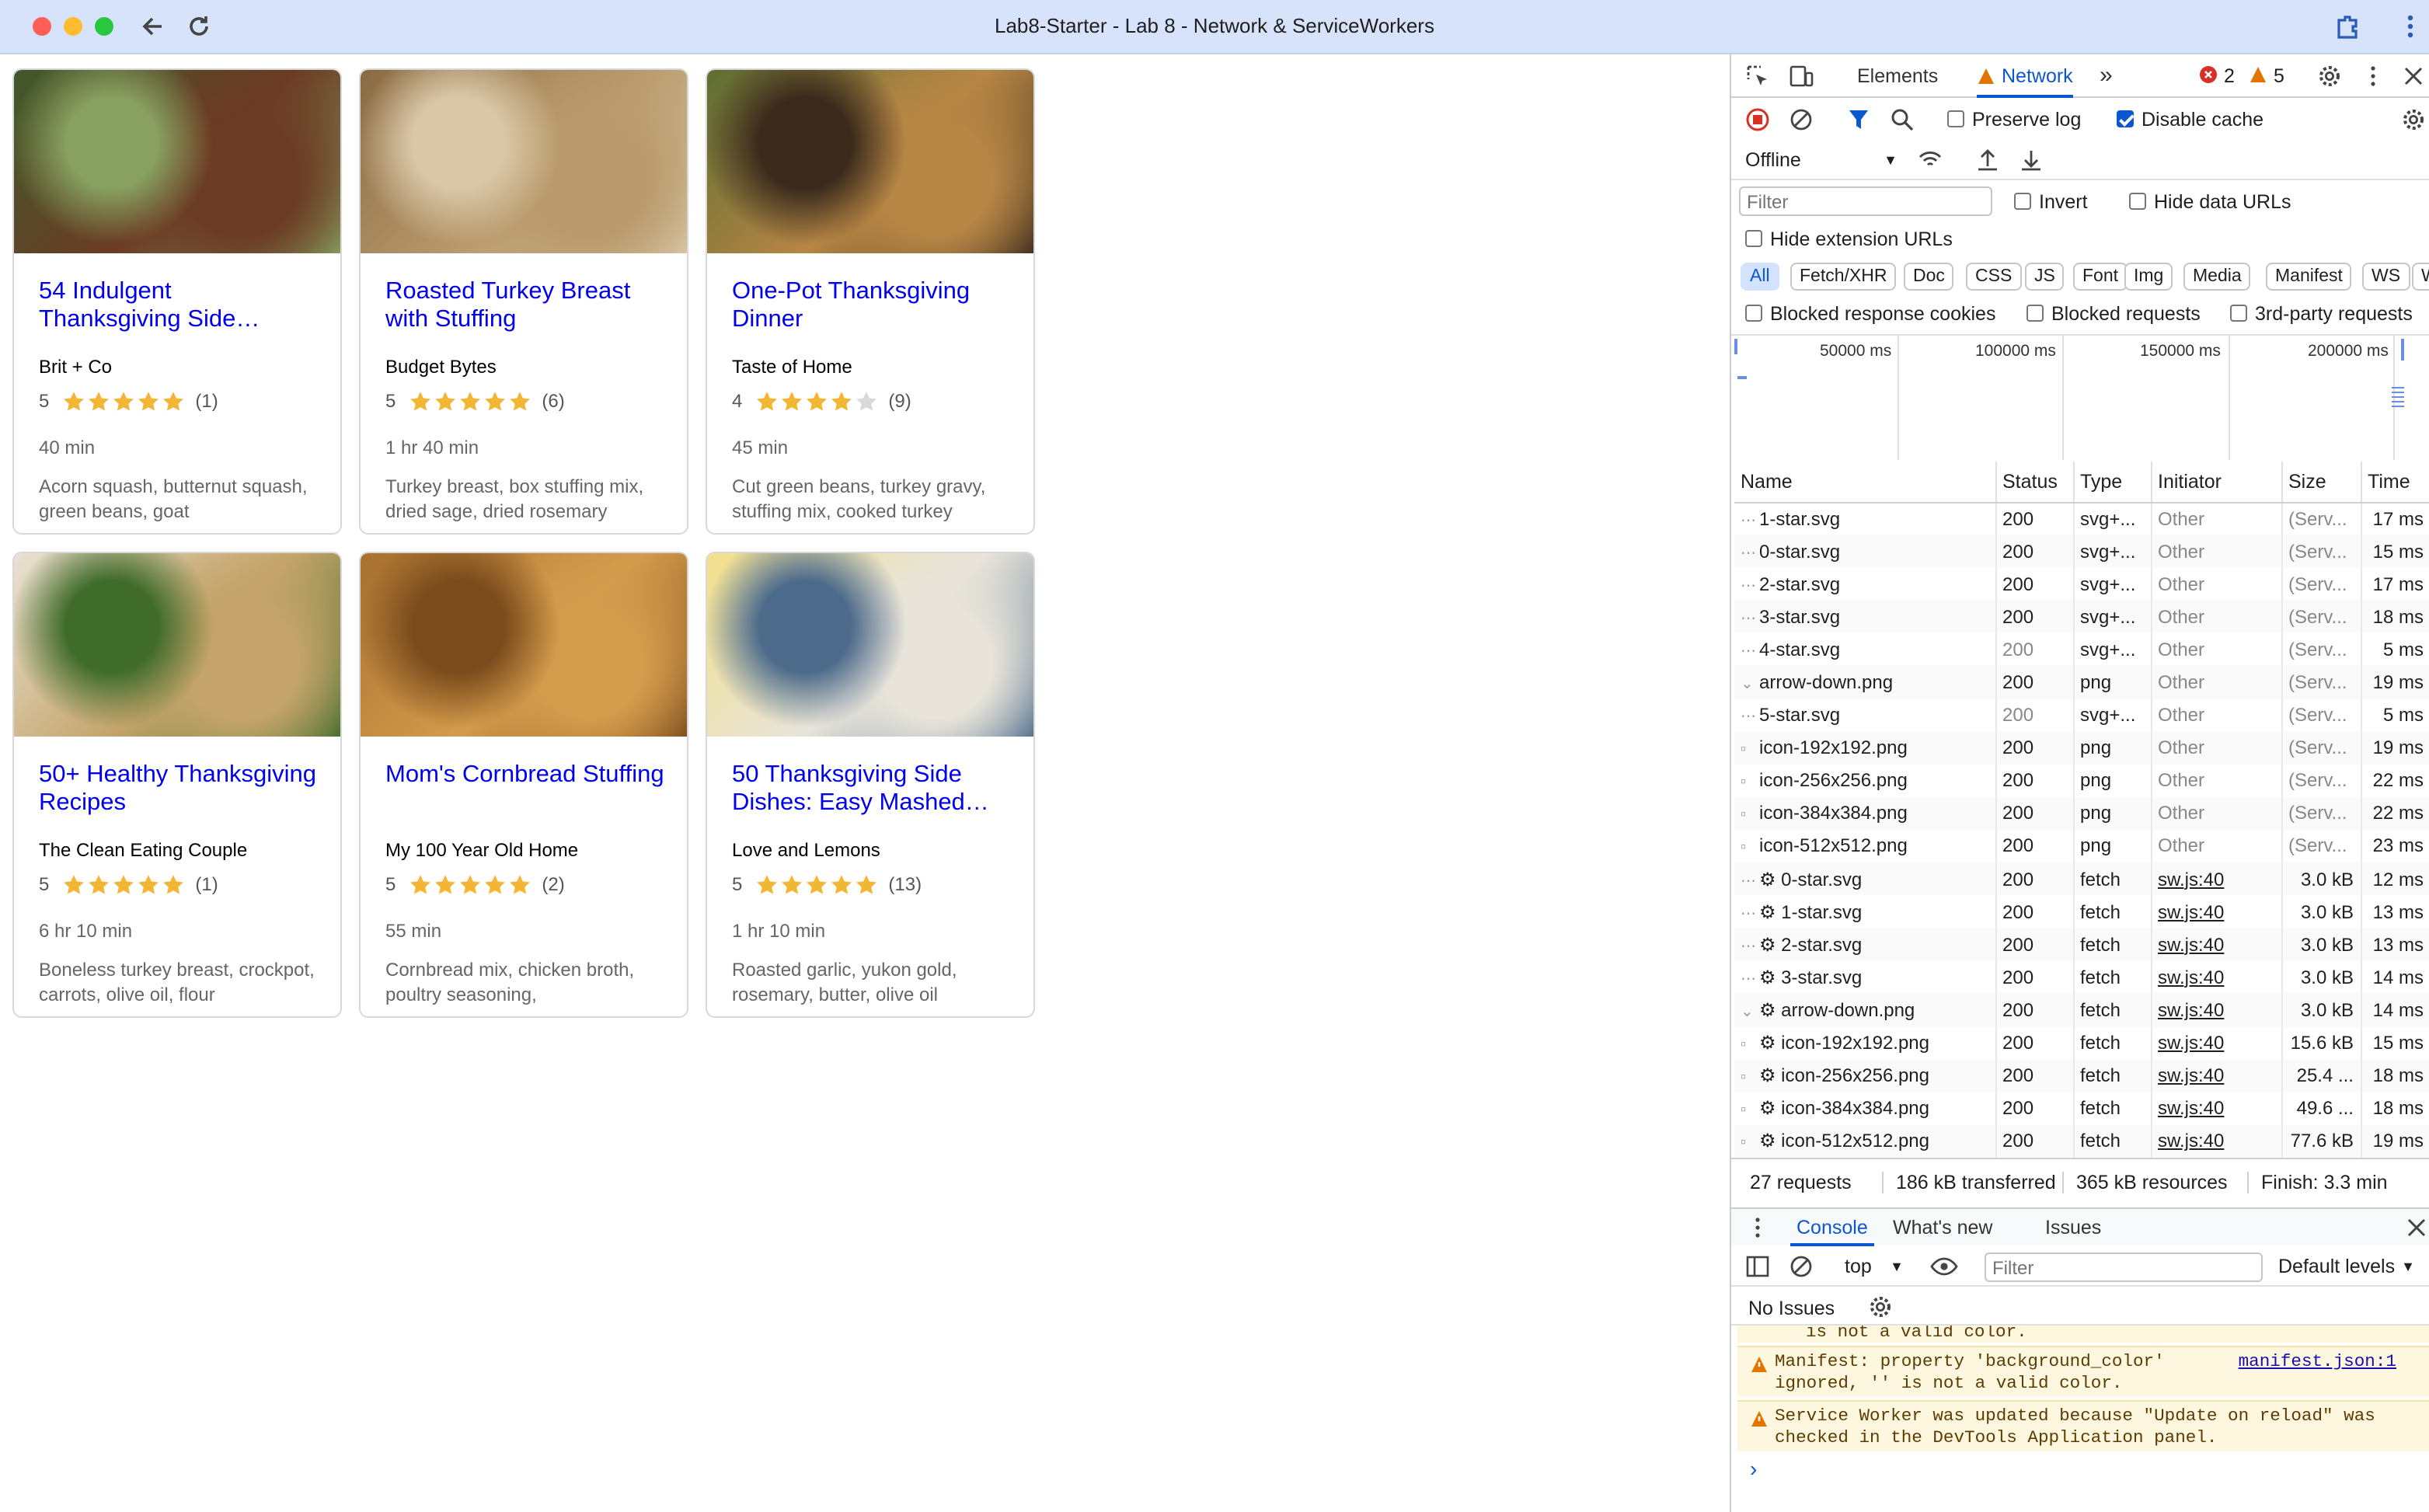 Image resolution: width=2429 pixels, height=1512 pixels. I want to click on recipe-title: One-Pot Thanksgiving Dinner, so click(872, 306).